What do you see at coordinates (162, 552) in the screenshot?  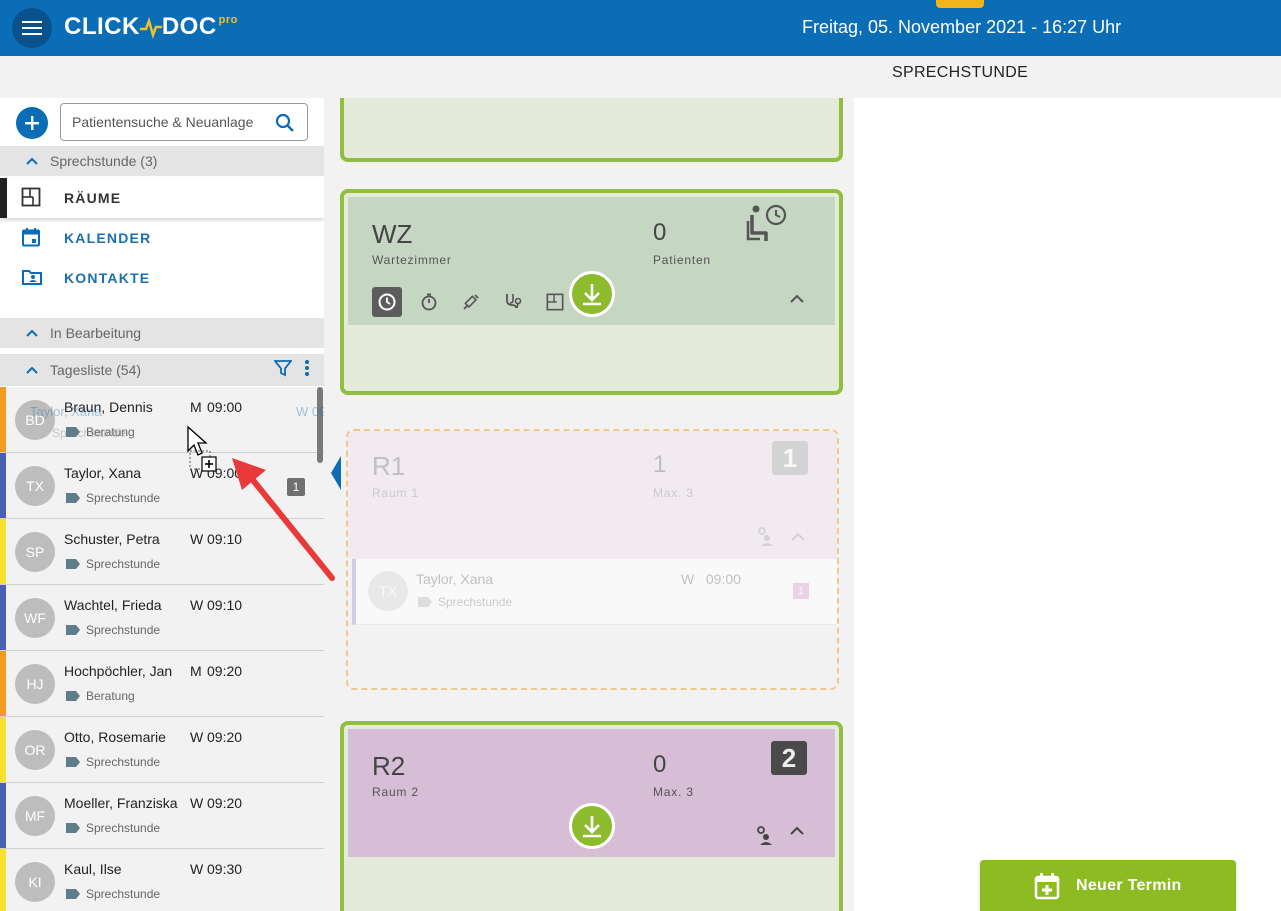 I see `patient-row: SP Schuster, Petra Sprechstunde W 09:10` at bounding box center [162, 552].